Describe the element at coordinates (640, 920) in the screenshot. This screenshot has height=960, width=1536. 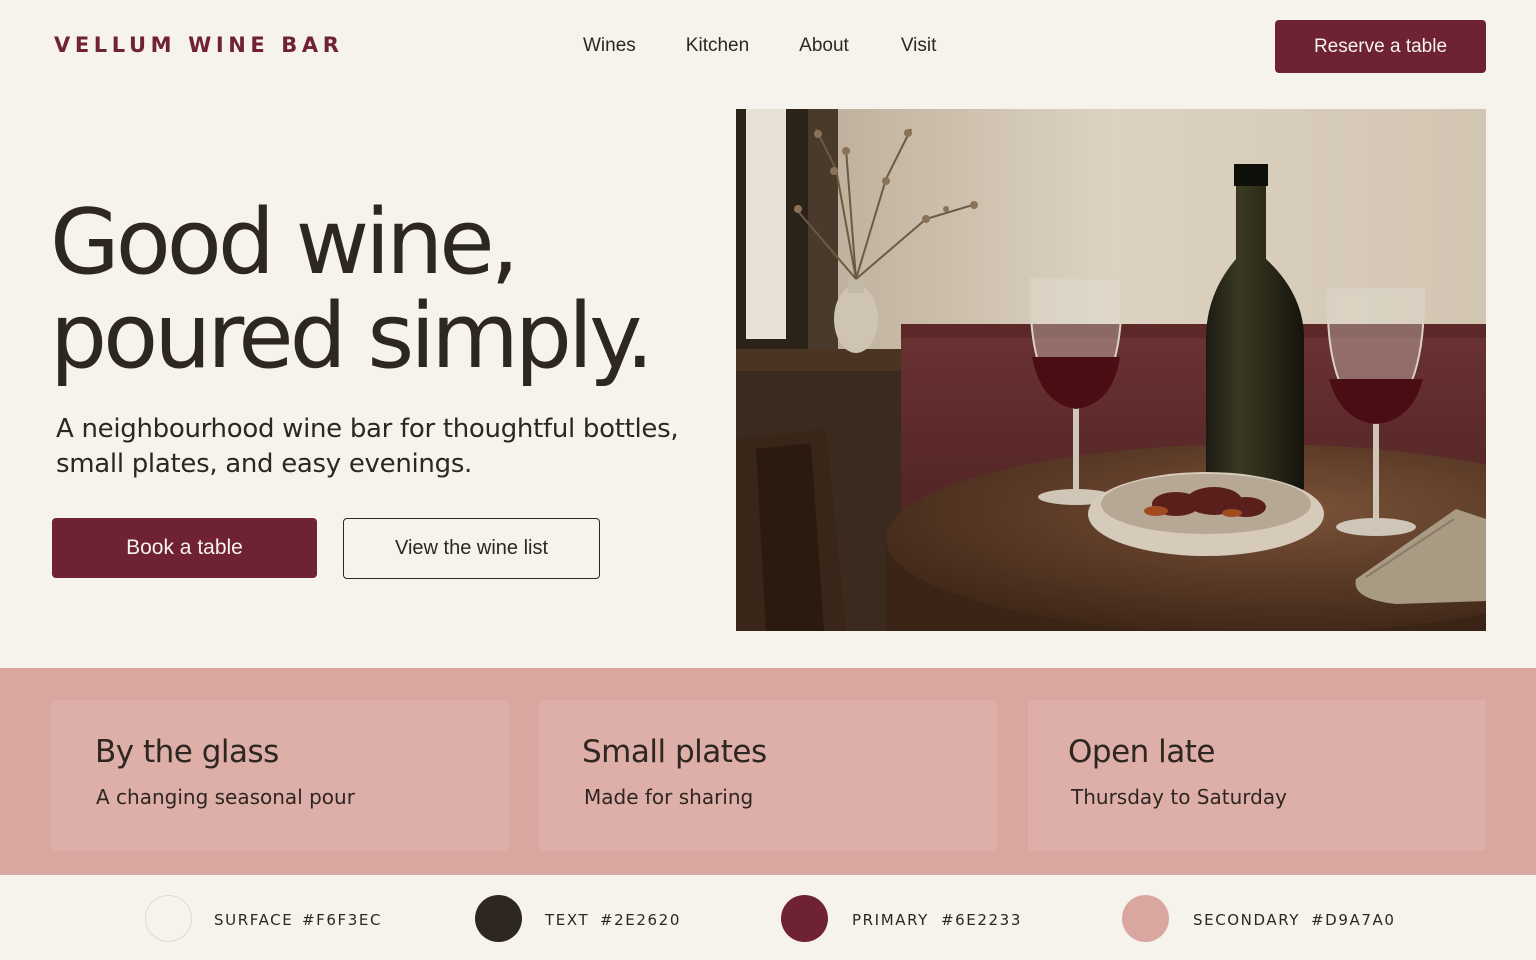
I see `swatch-text-hex: #2E2620` at that location.